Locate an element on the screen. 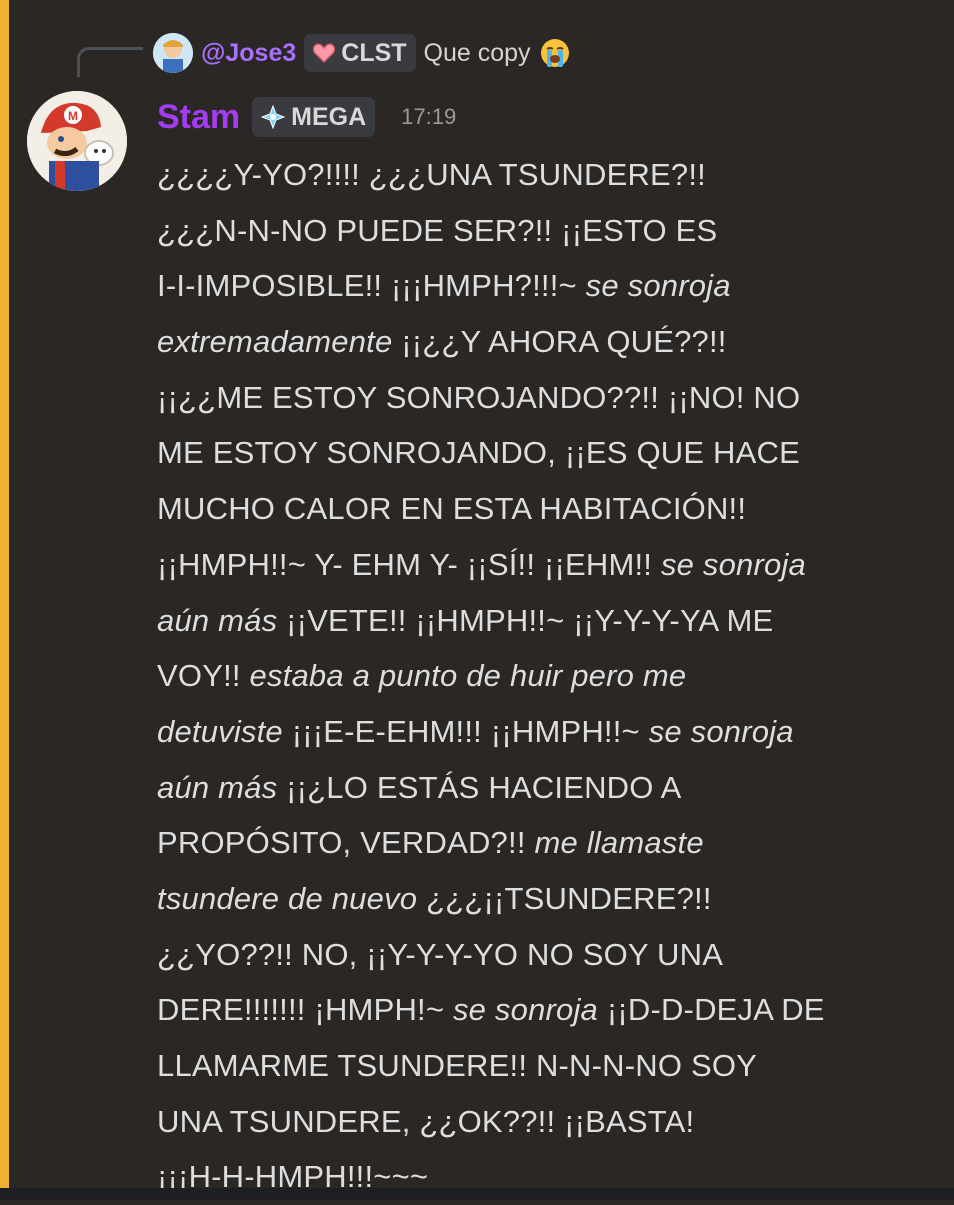 The image size is (954, 1205). mention-highlight-bar is located at coordinates (4, 600).